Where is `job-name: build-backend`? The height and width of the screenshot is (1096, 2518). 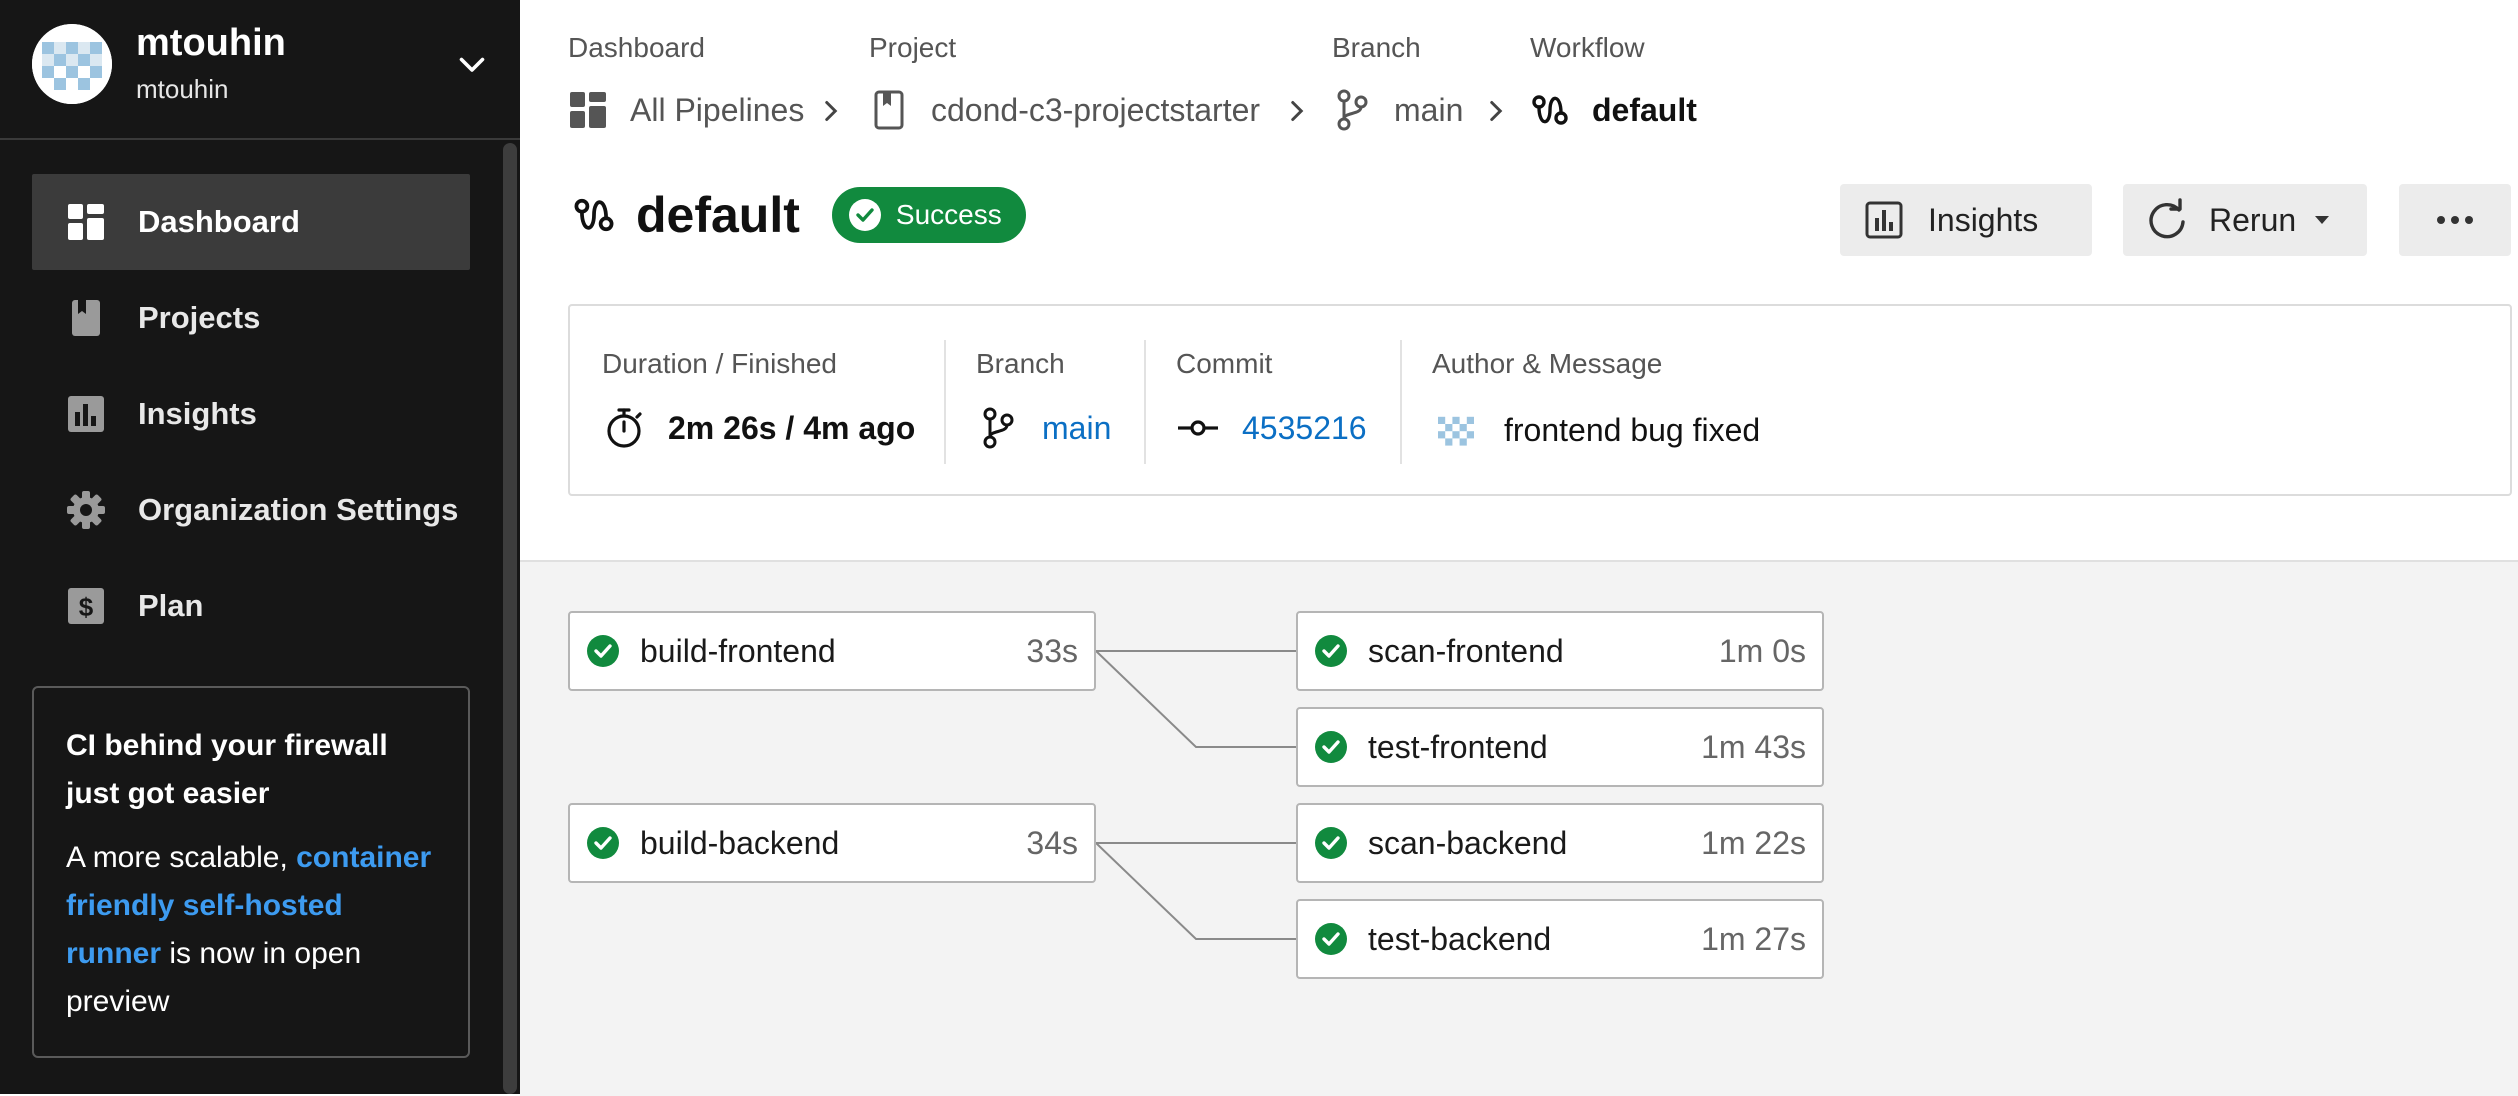
job-name: build-backend is located at coordinates (740, 842).